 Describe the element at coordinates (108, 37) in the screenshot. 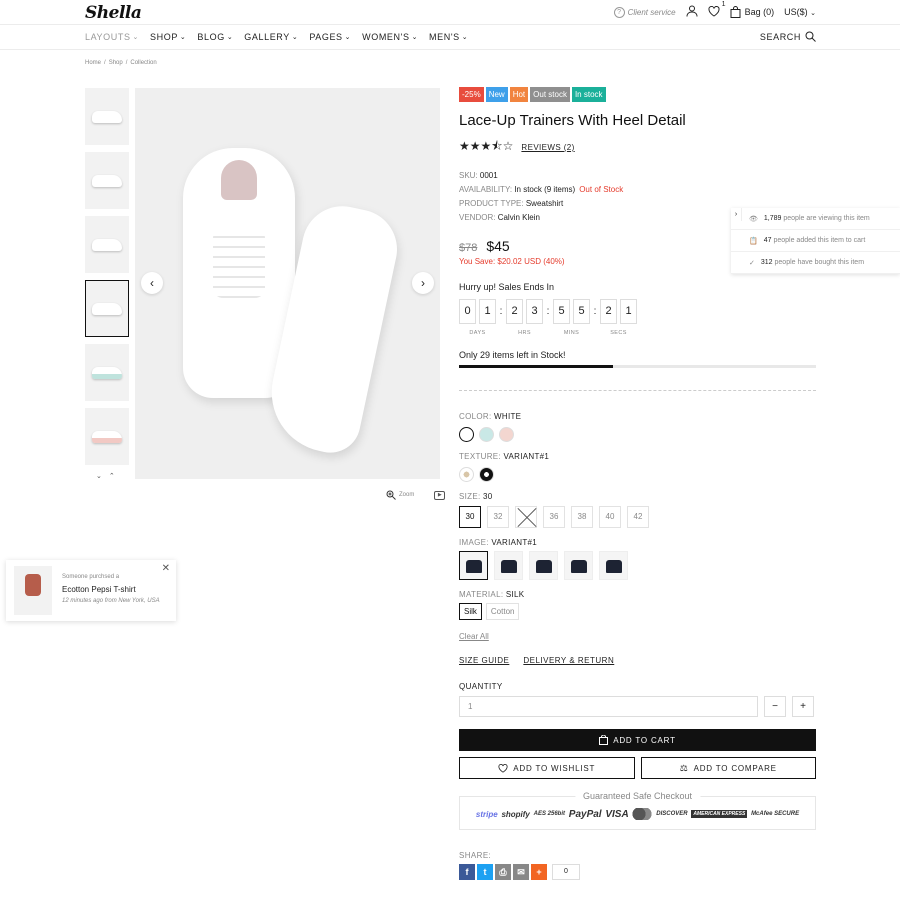

I see `nav-item-label: LAYOUTS` at that location.